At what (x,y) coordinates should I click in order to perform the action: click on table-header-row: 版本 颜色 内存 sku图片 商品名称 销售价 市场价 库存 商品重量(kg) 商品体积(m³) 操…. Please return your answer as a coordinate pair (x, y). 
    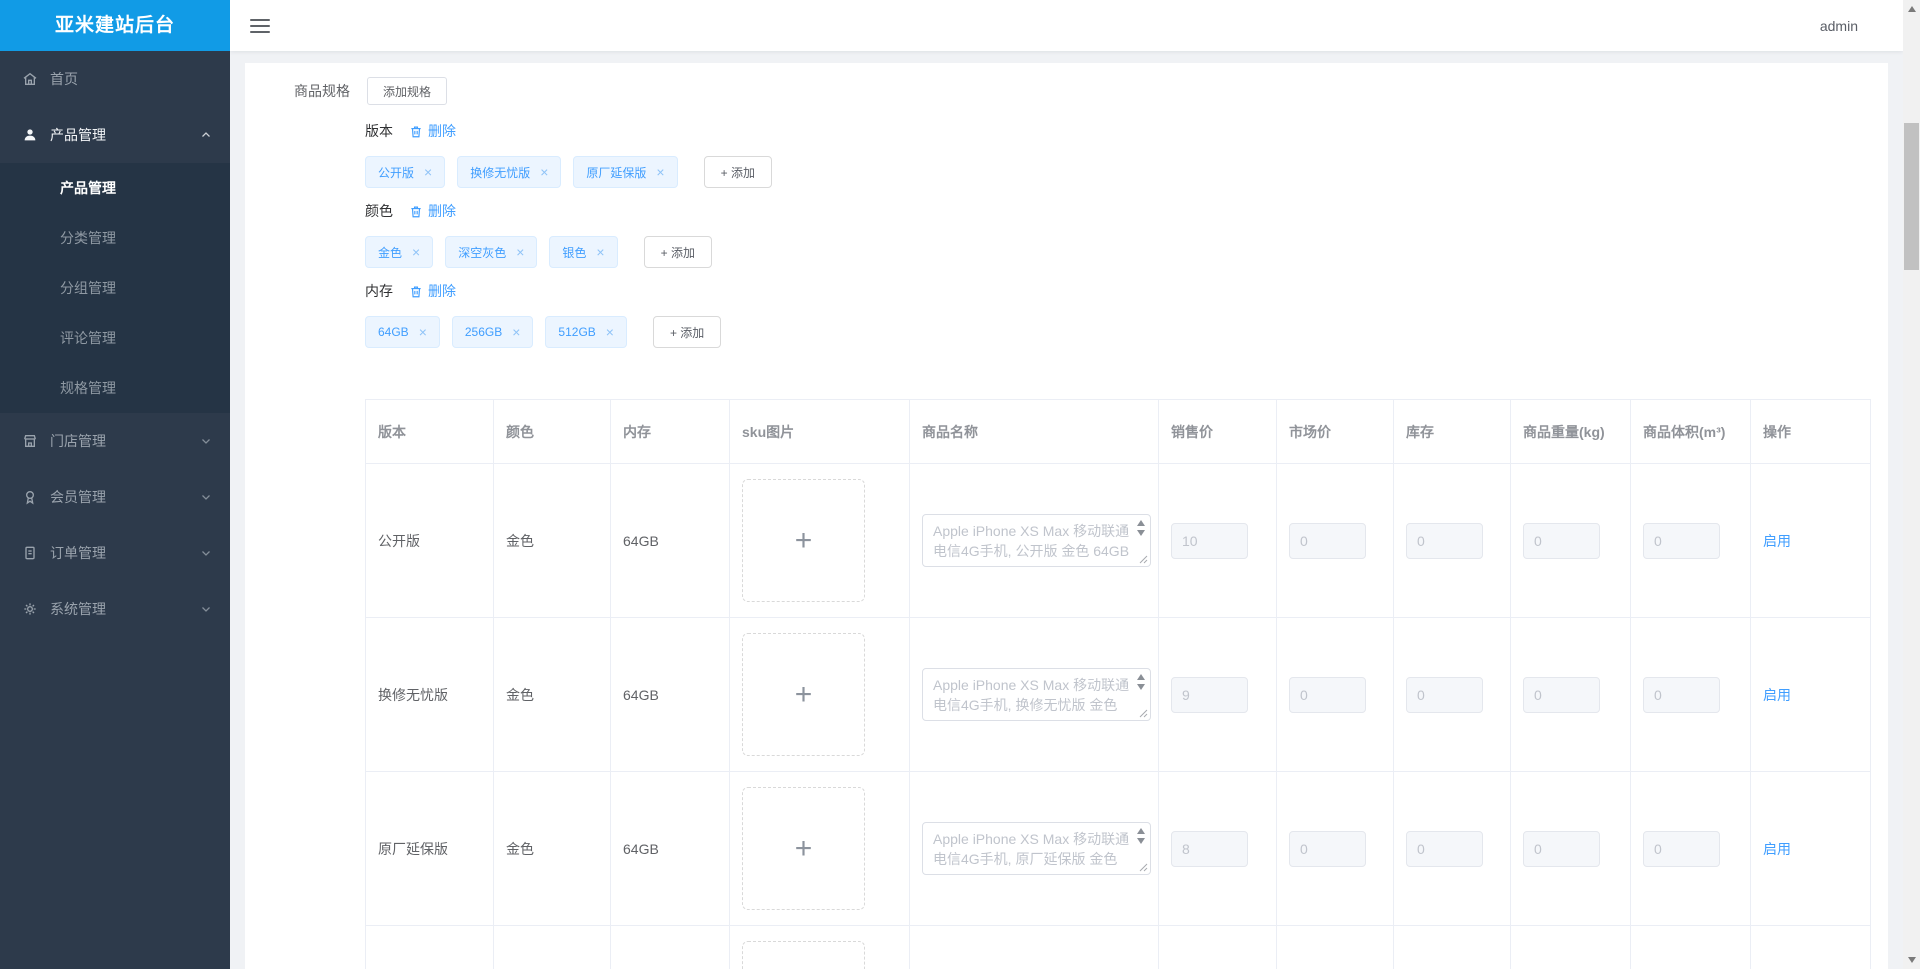
    Looking at the image, I should click on (1118, 431).